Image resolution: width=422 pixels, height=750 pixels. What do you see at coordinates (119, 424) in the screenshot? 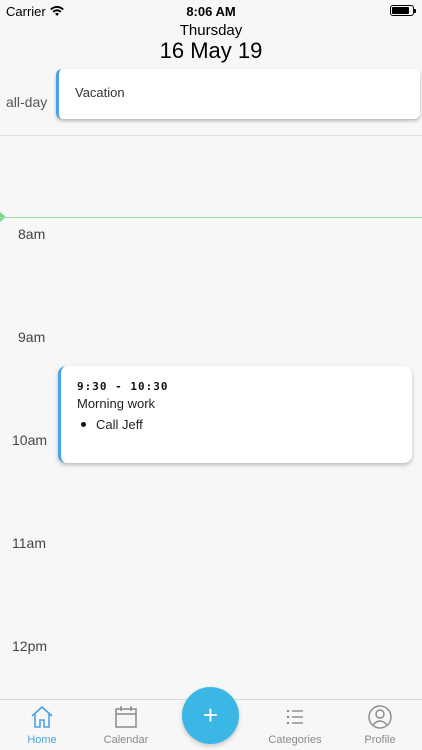
I see `event-task-label: Call Jeff` at bounding box center [119, 424].